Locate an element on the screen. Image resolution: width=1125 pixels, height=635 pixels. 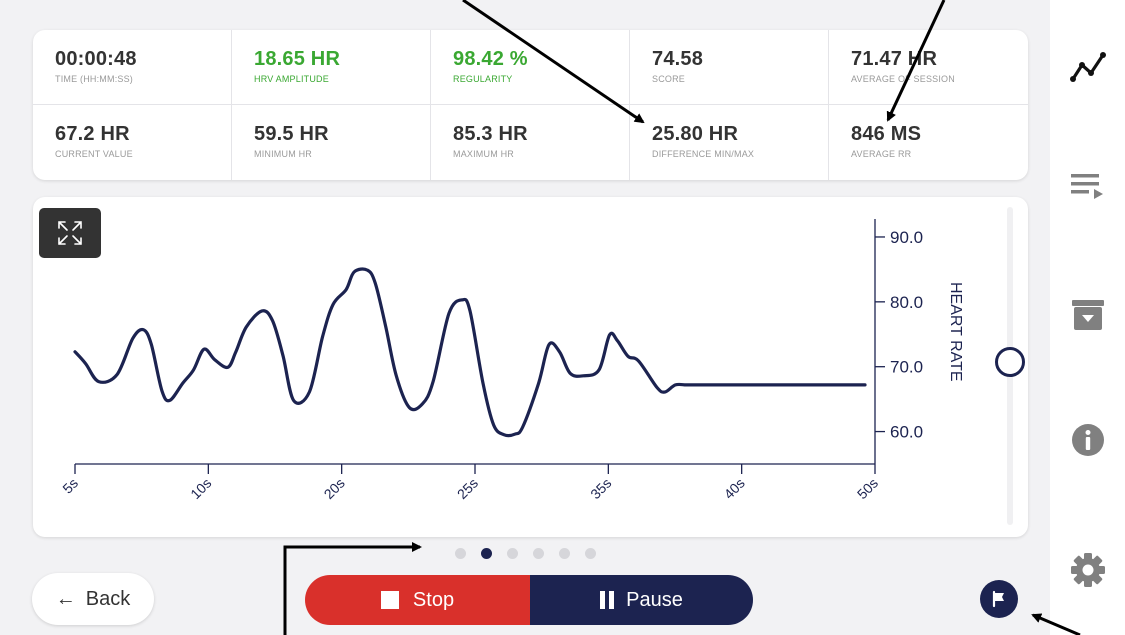
archive-download-icon is located at coordinates (1087, 315).